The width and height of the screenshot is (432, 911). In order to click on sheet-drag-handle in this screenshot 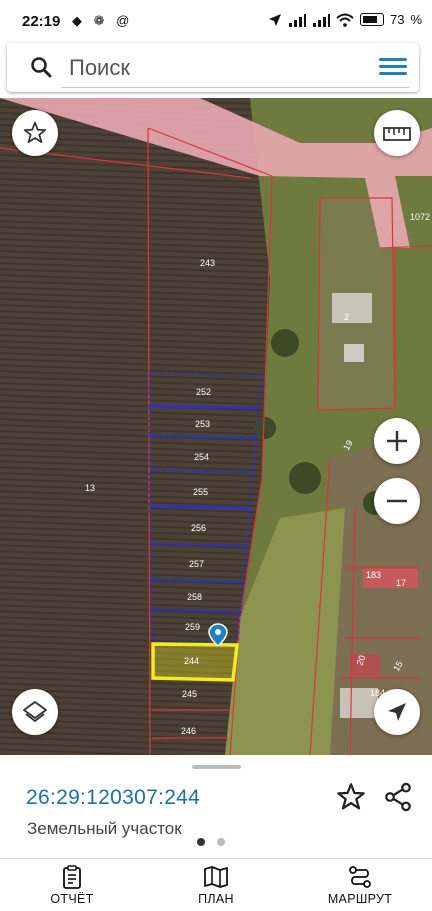, I will do `click(216, 767)`.